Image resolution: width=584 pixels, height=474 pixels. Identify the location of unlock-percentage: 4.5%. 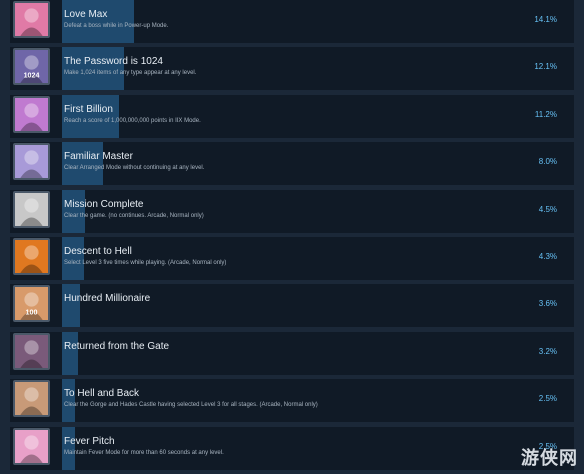
(547, 209).